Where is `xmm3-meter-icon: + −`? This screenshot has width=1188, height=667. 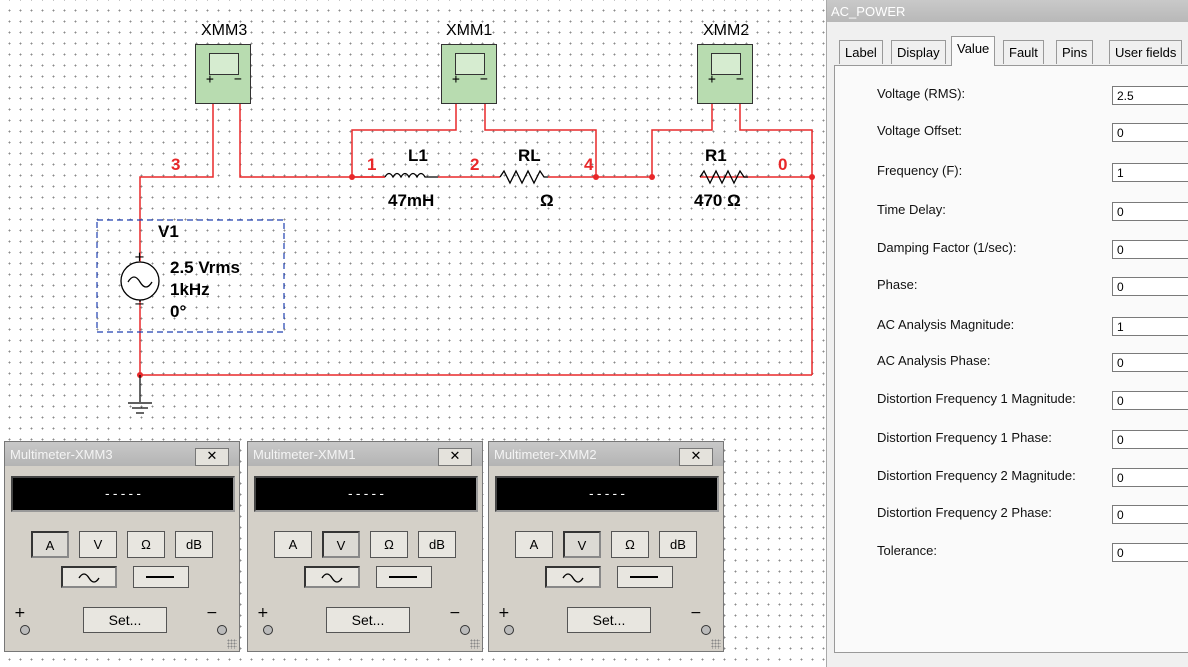 xmm3-meter-icon: + − is located at coordinates (223, 74).